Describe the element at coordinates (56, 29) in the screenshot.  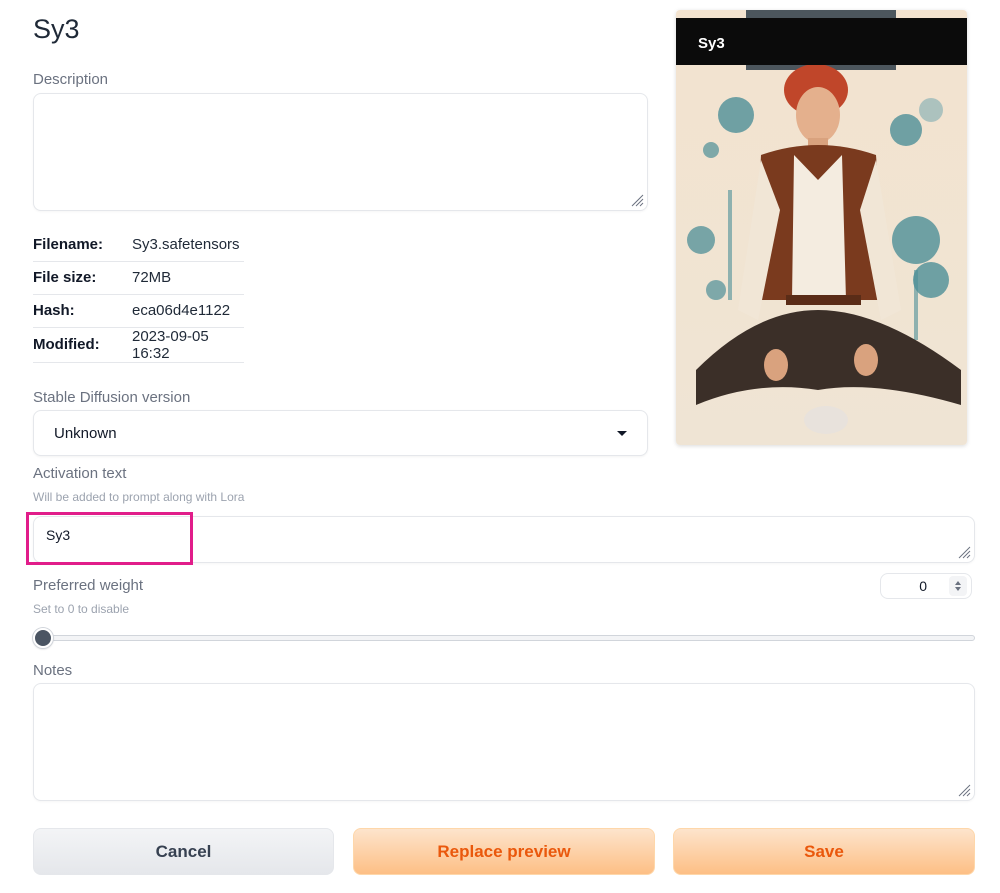
I see `page-title: Sy3` at that location.